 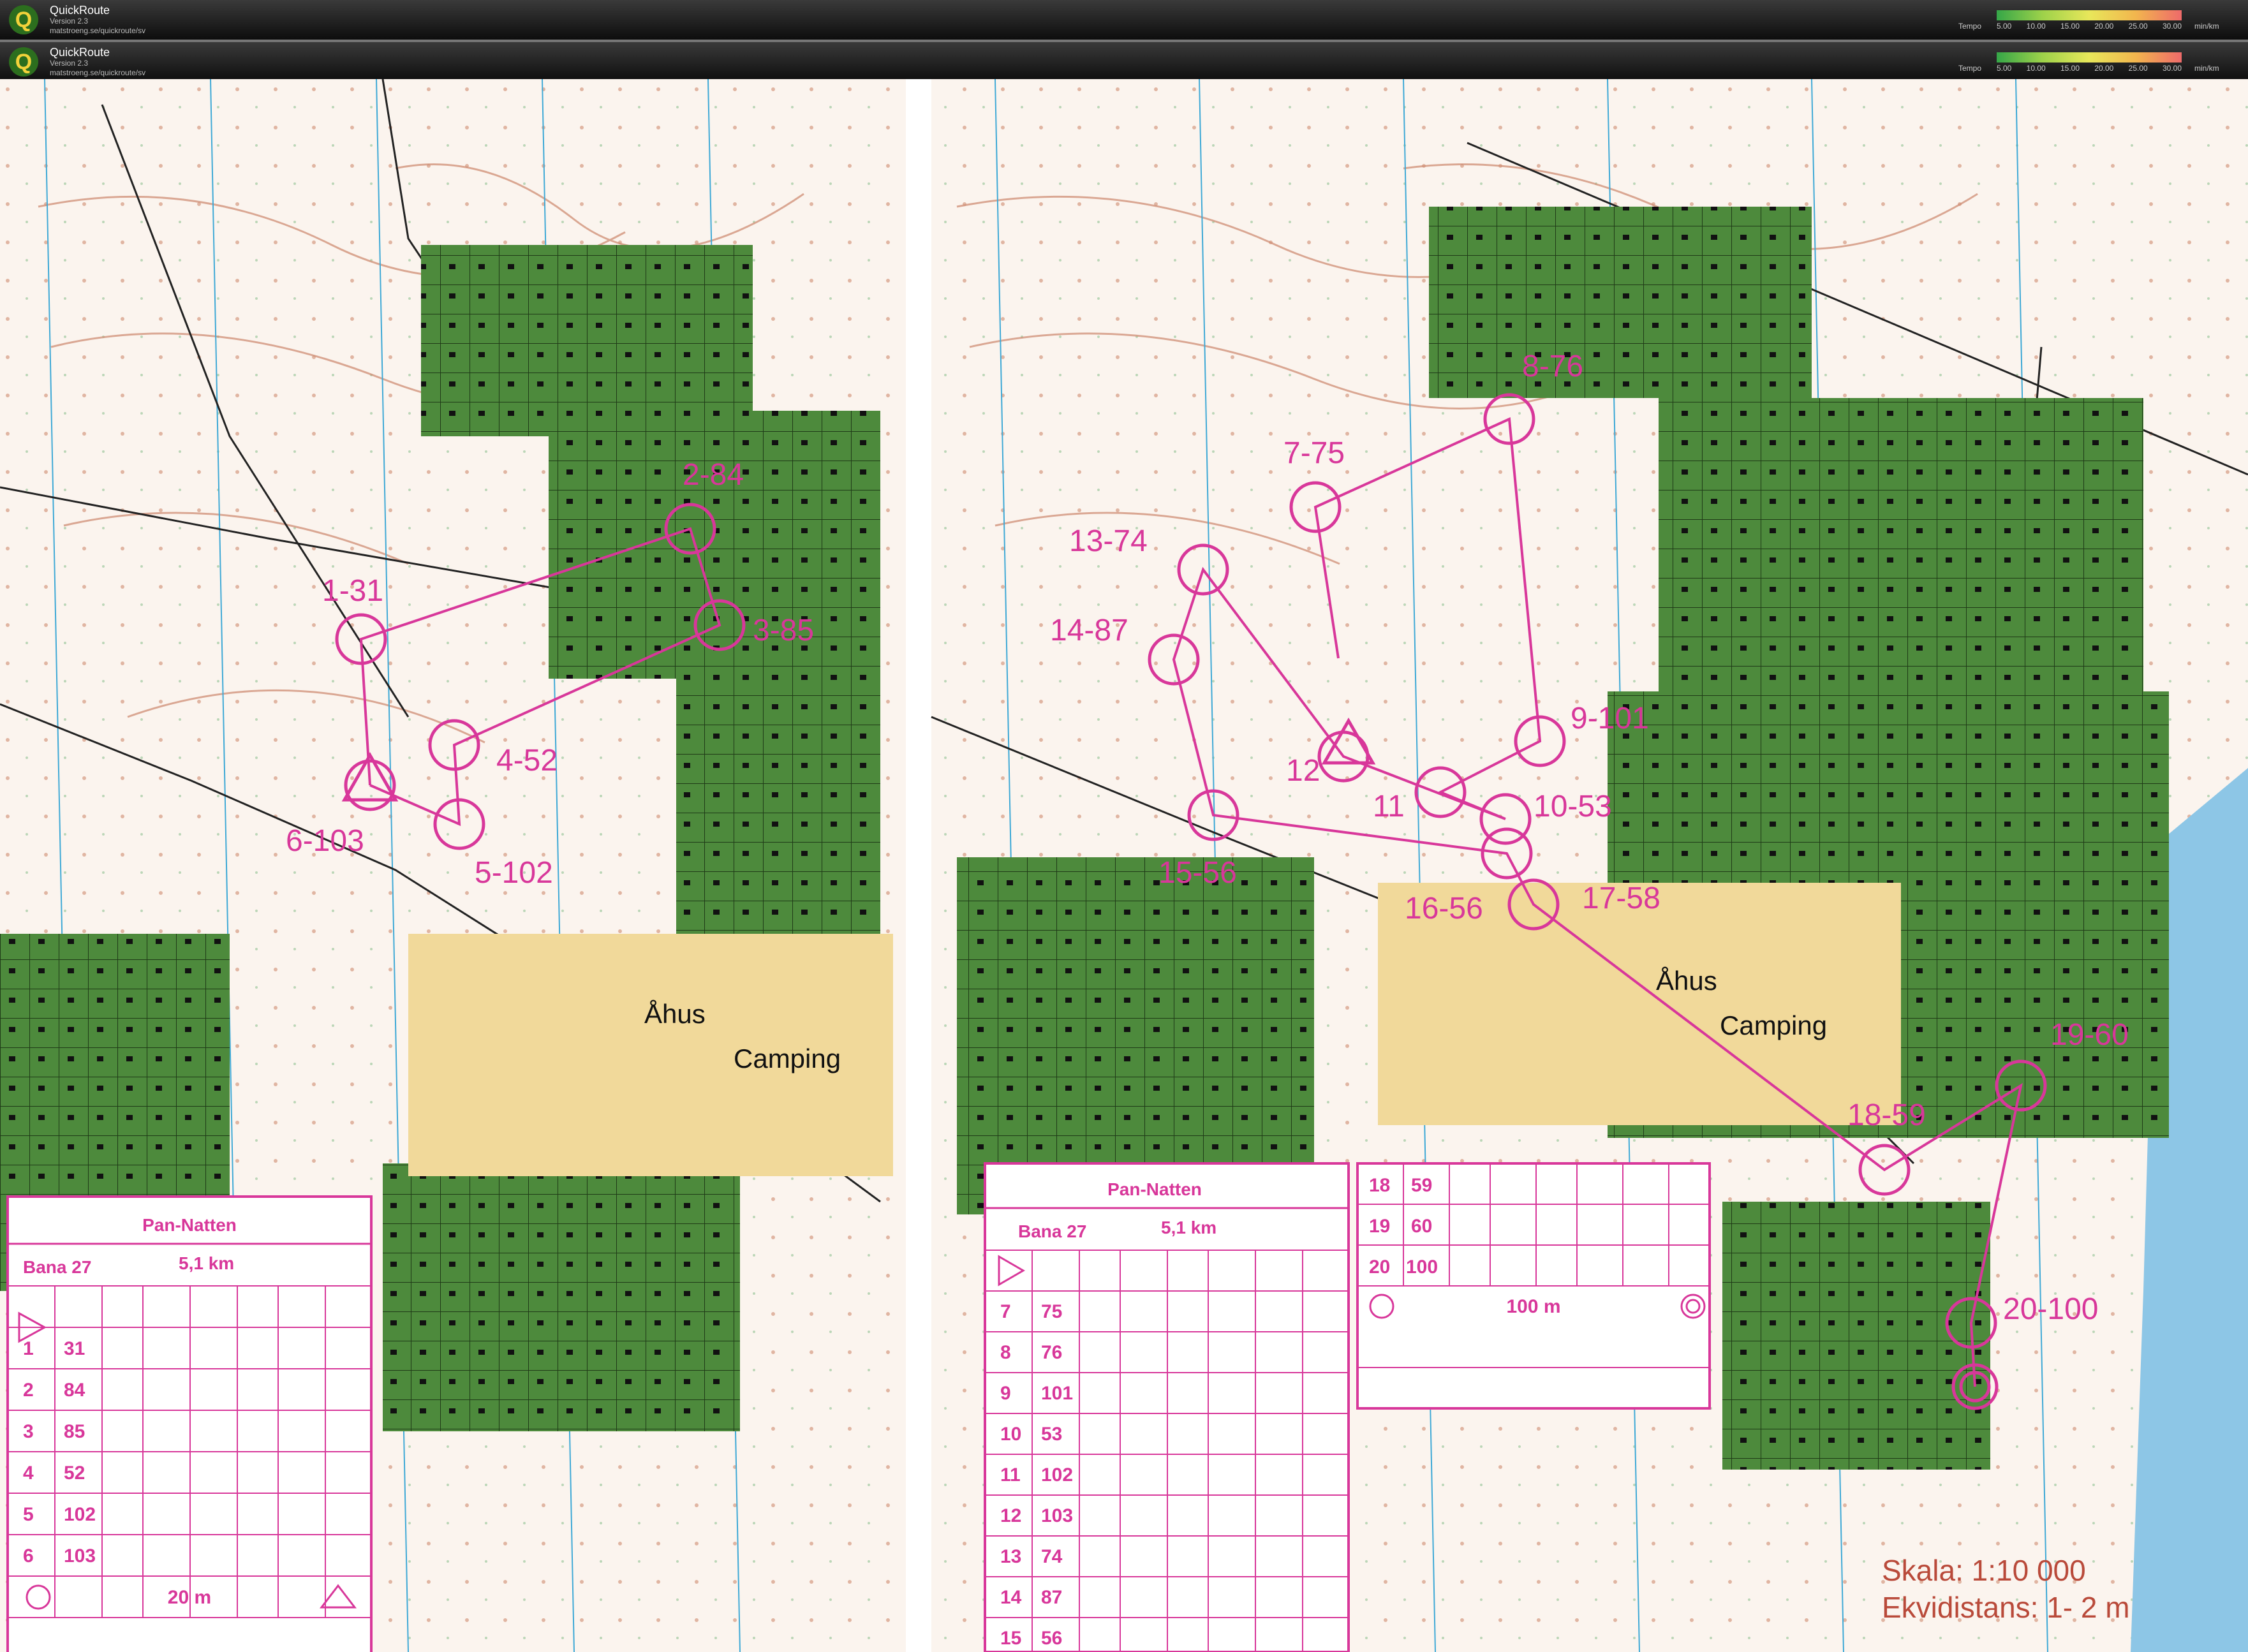 I want to click on control-label: 2-84, so click(x=713, y=475).